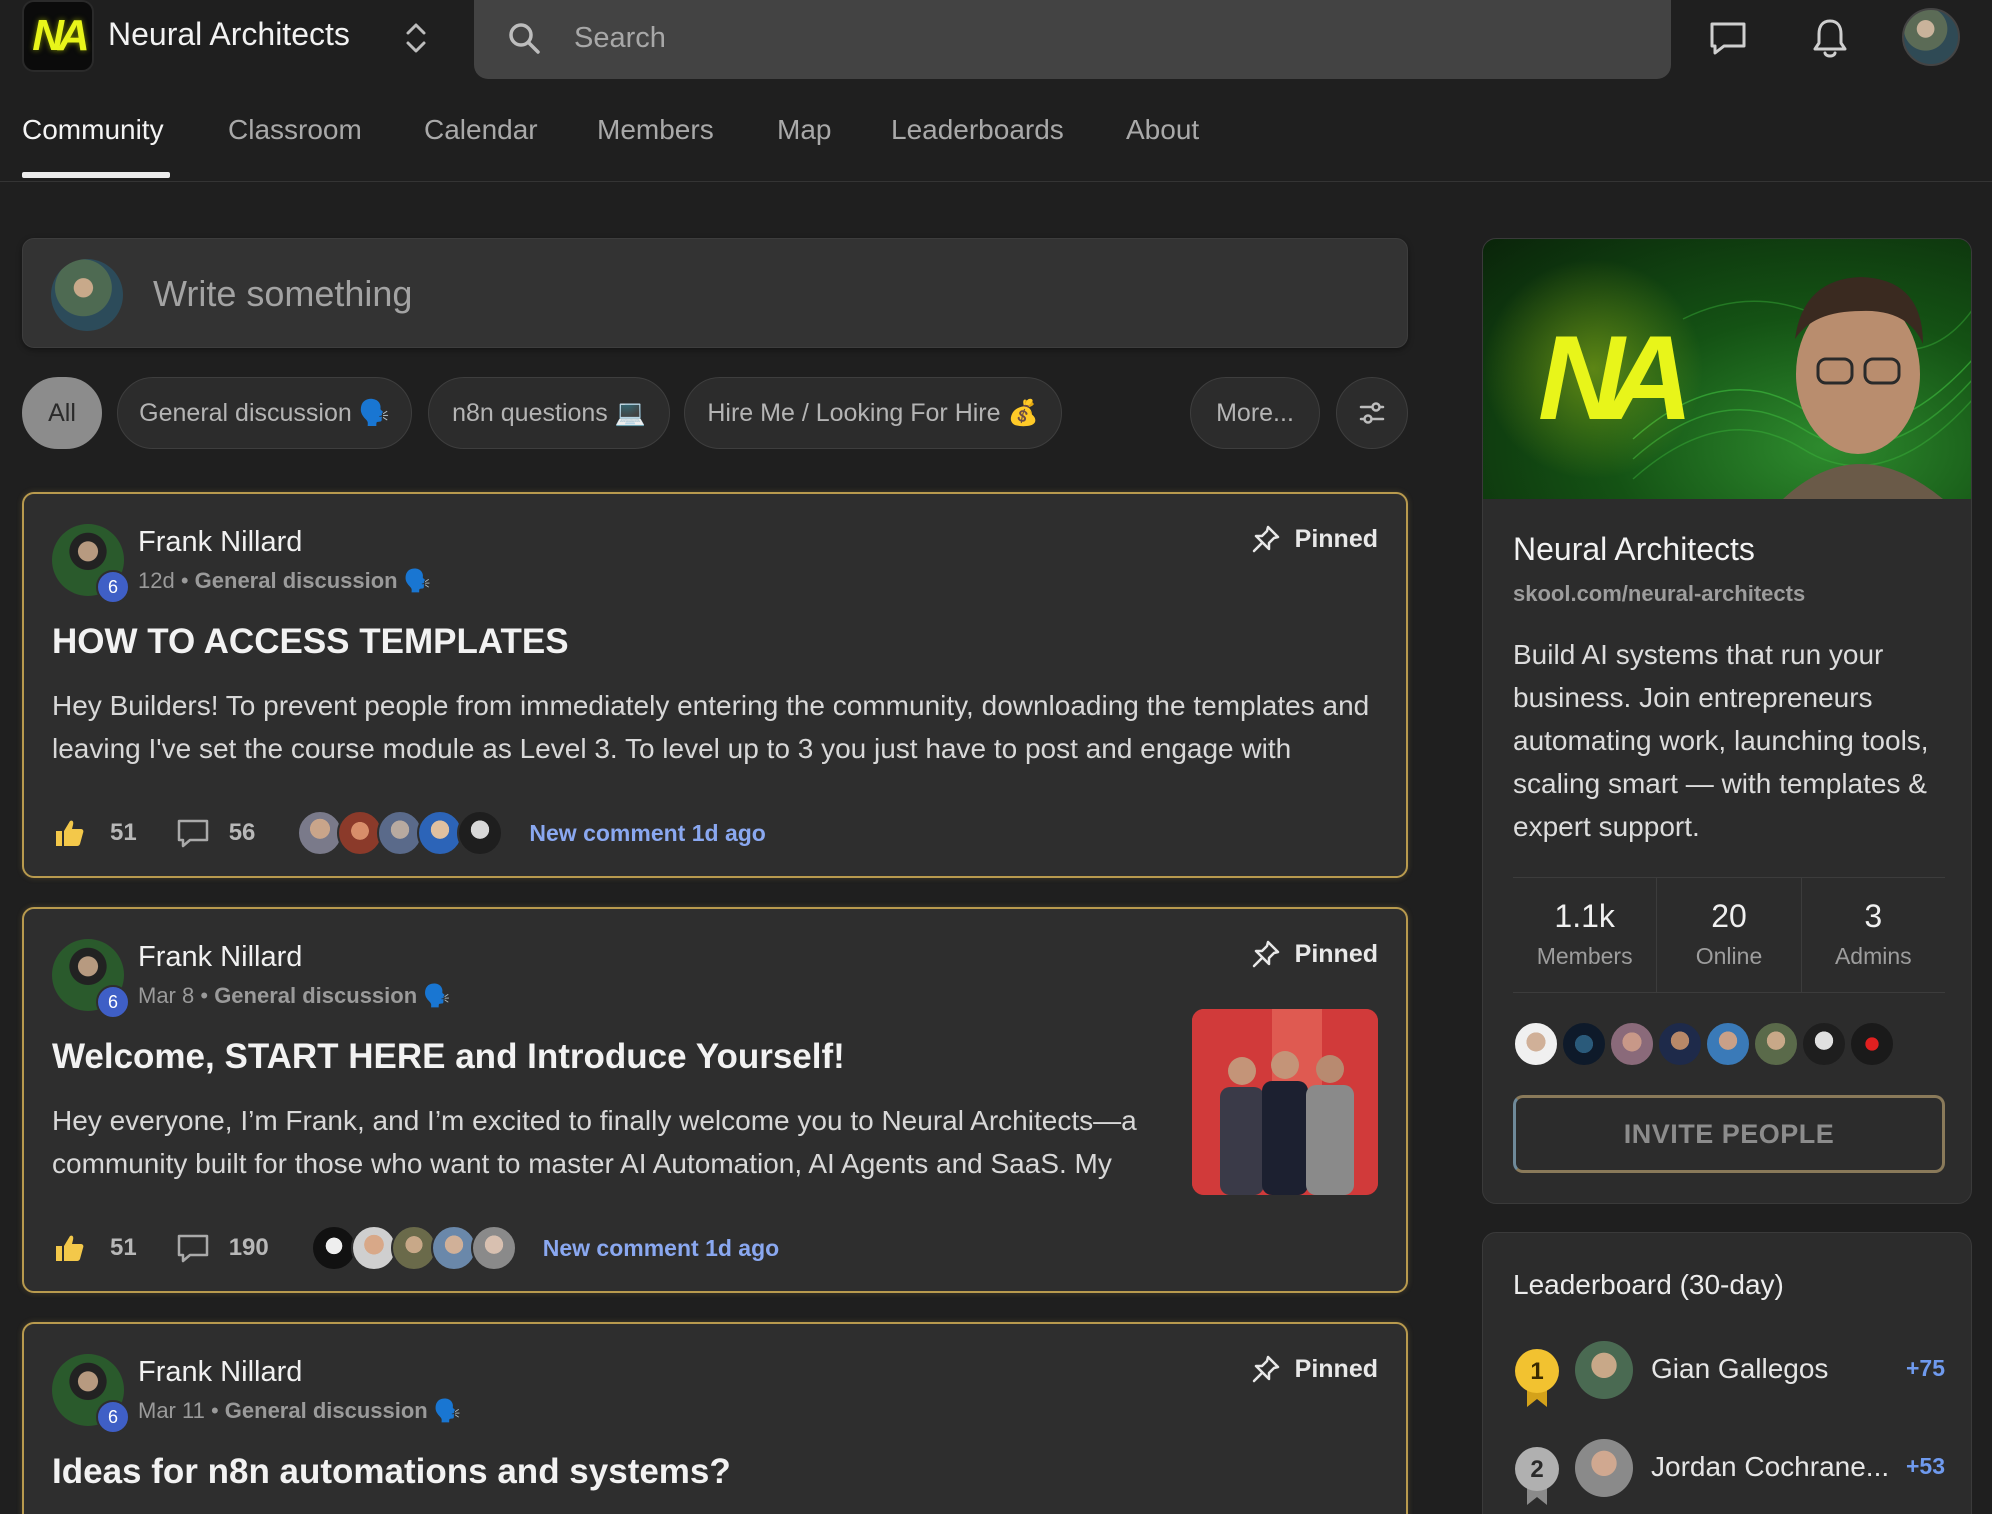  I want to click on leader-name: Gian Gallegos, so click(1739, 1369).